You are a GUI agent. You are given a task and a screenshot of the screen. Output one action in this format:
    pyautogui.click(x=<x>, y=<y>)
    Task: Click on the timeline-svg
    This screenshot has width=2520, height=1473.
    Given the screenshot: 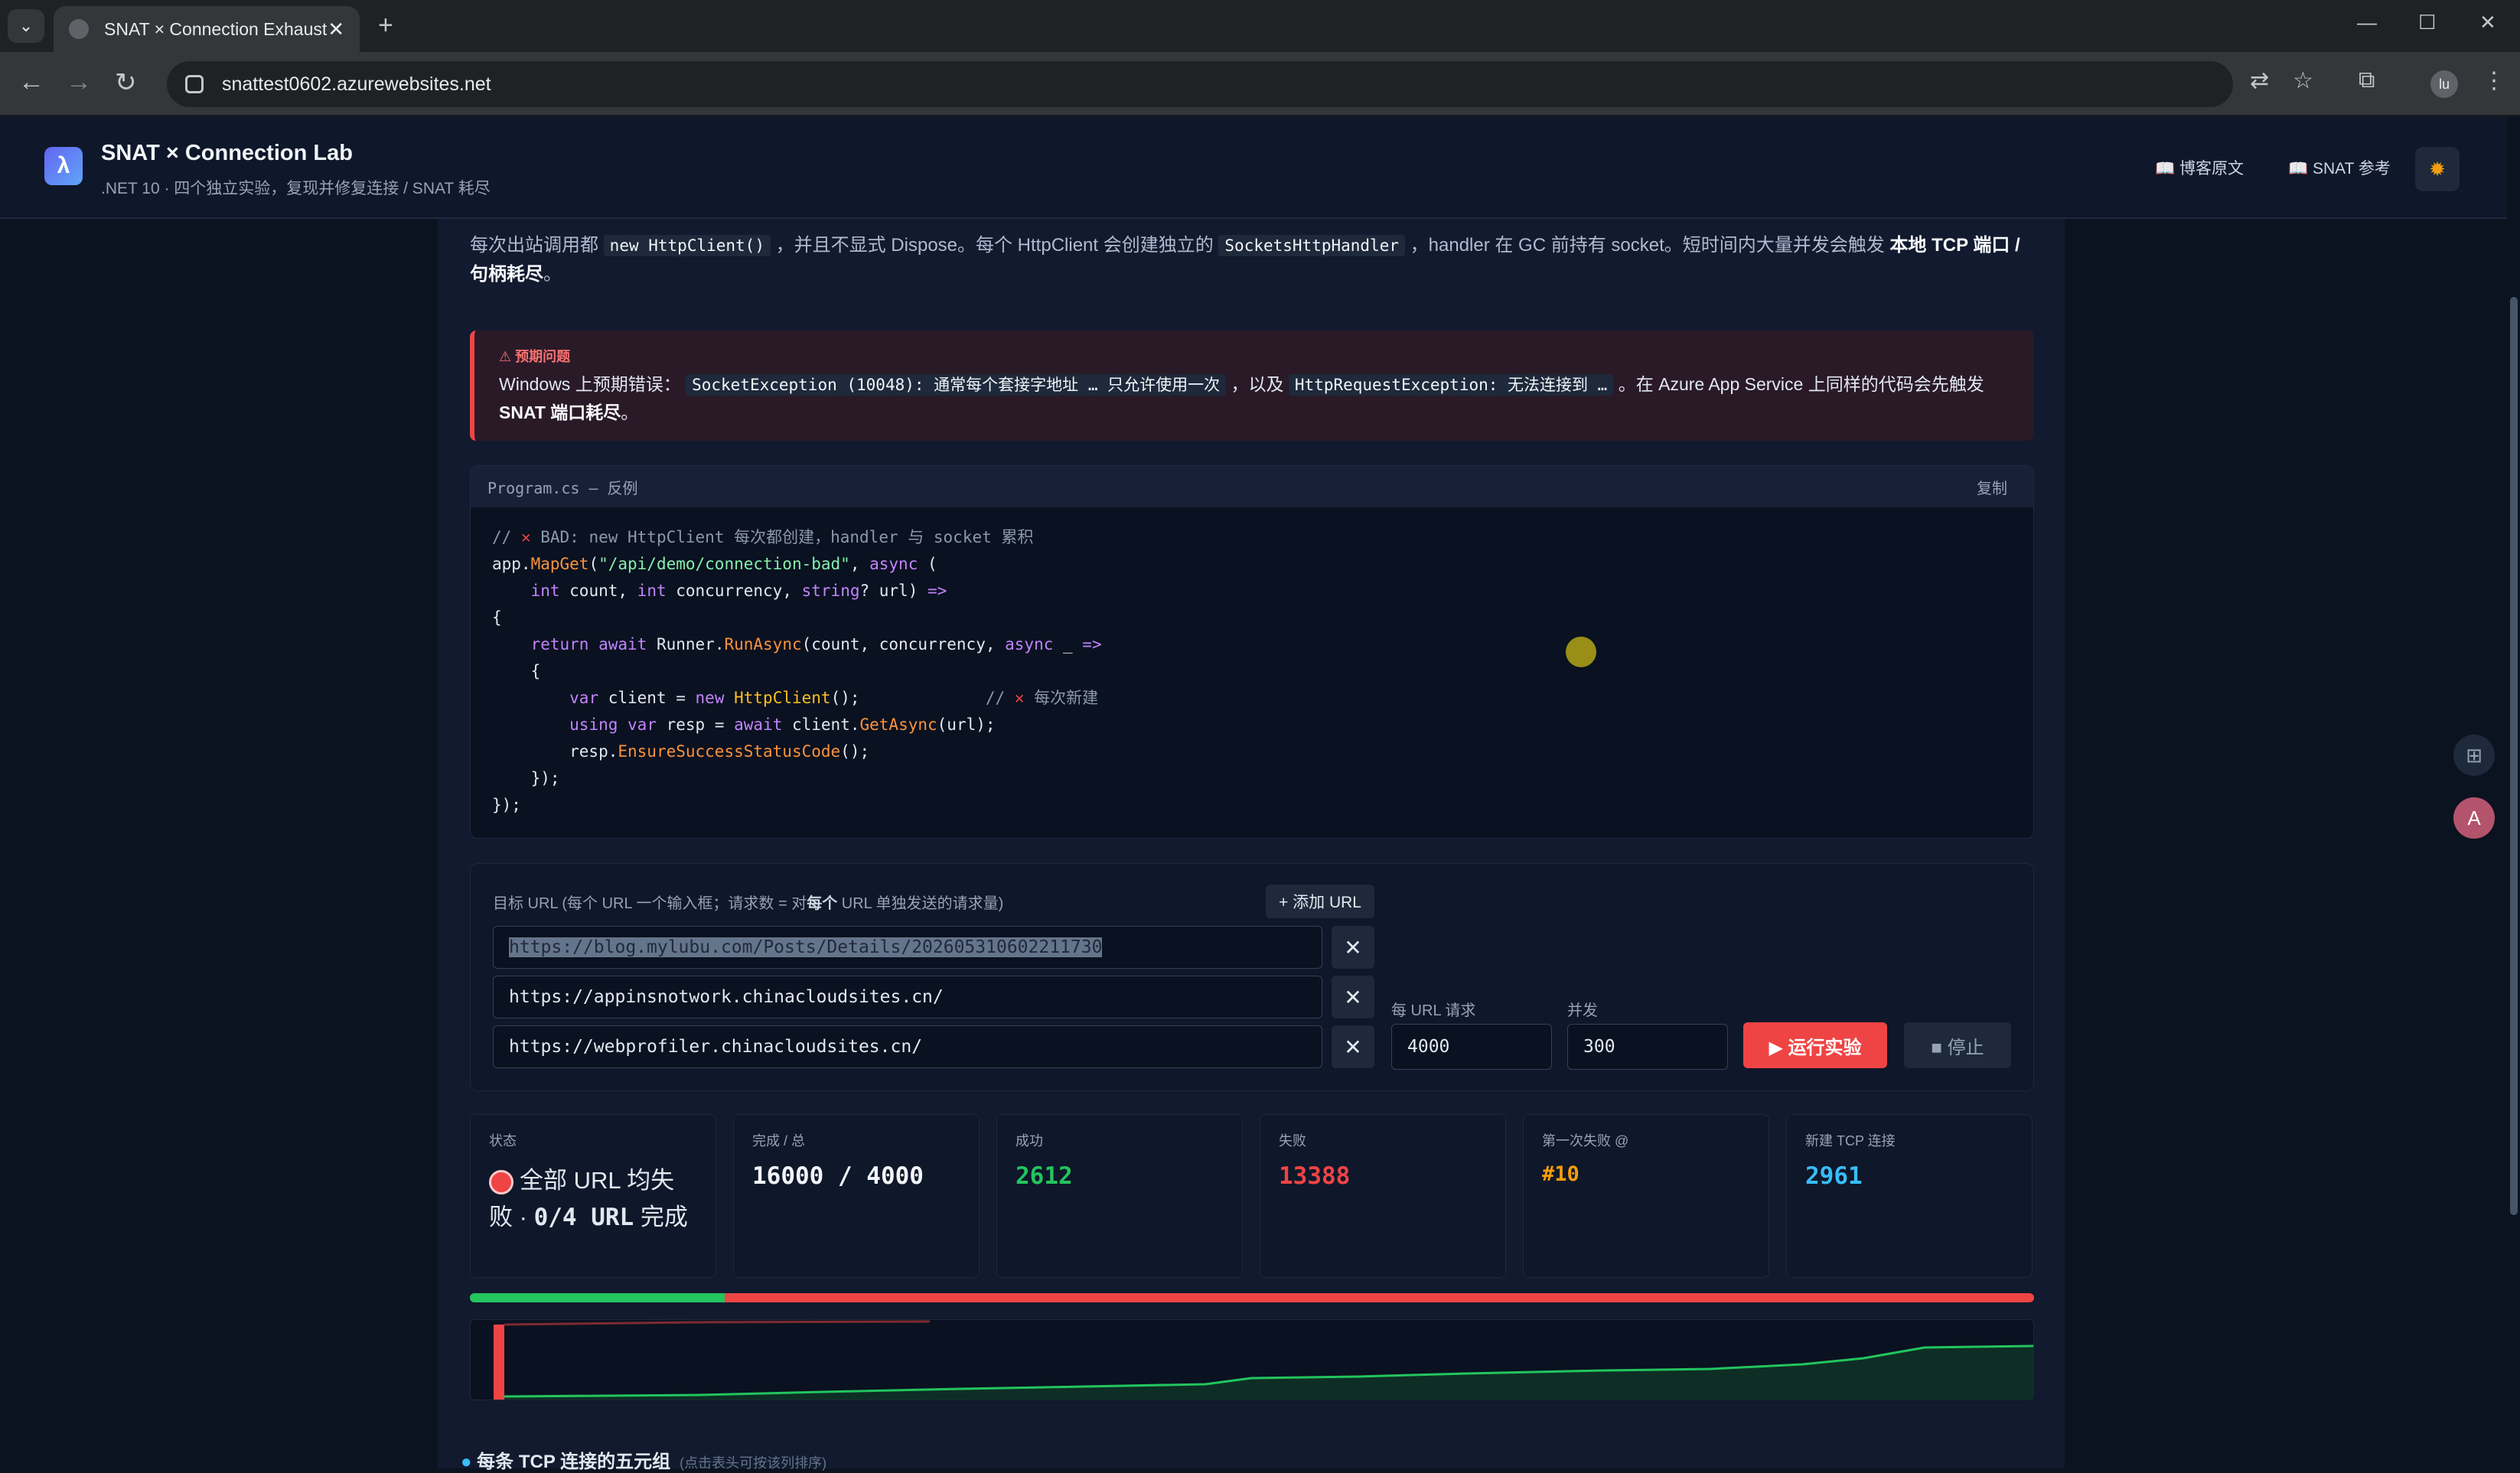 What is the action you would take?
    pyautogui.click(x=1263, y=1360)
    